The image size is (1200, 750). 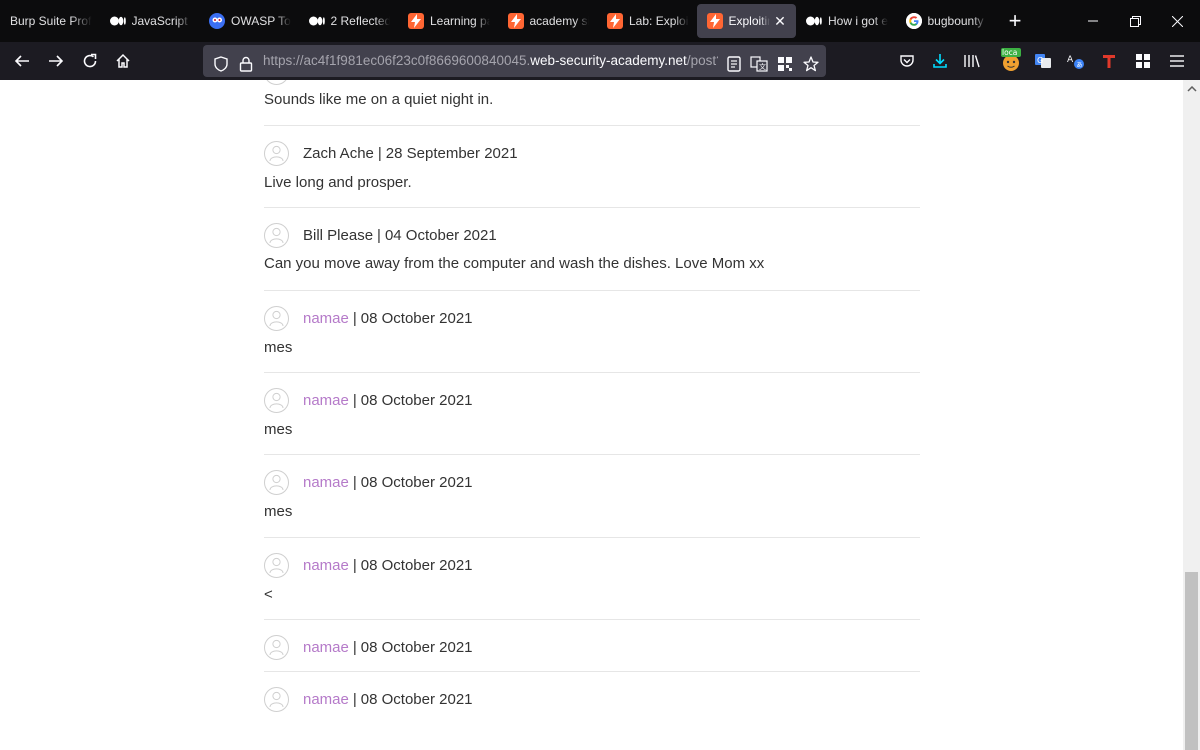 I want to click on shield-icon, so click(x=221, y=64).